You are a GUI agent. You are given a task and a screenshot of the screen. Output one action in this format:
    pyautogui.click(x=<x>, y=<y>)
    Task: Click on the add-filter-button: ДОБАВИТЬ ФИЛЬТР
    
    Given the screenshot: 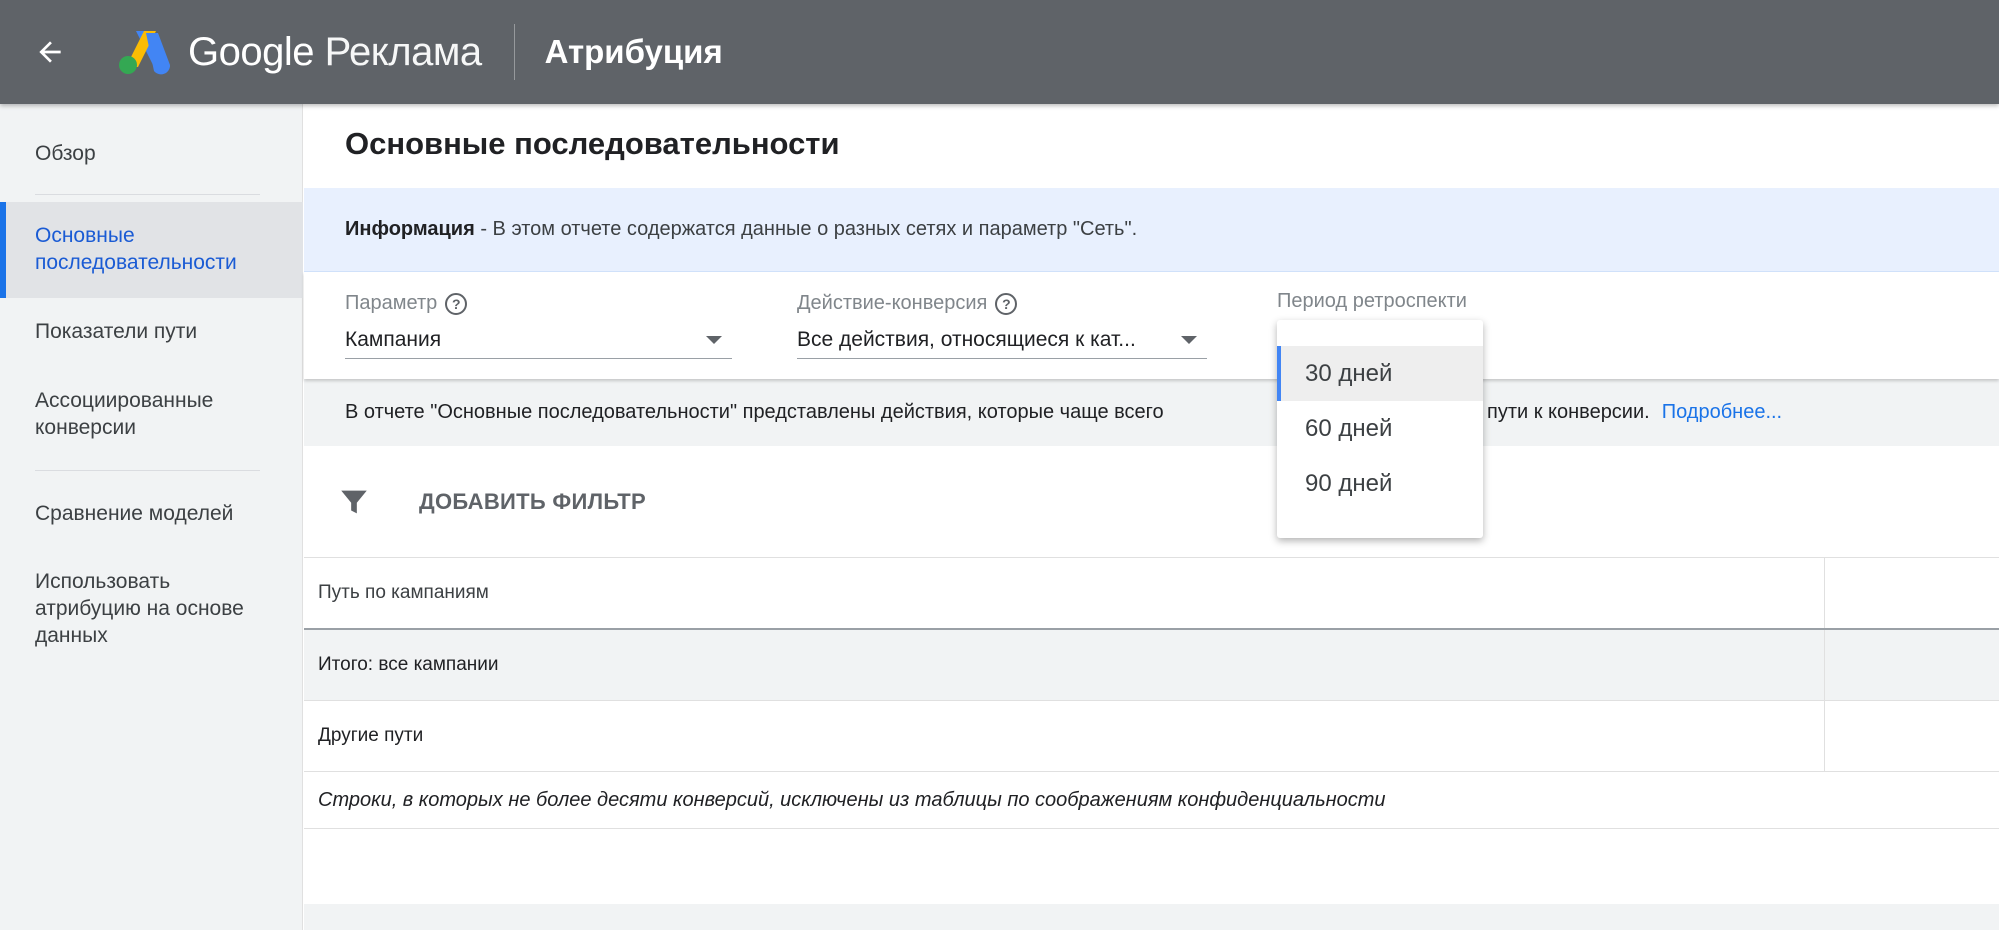 What is the action you would take?
    pyautogui.click(x=532, y=502)
    